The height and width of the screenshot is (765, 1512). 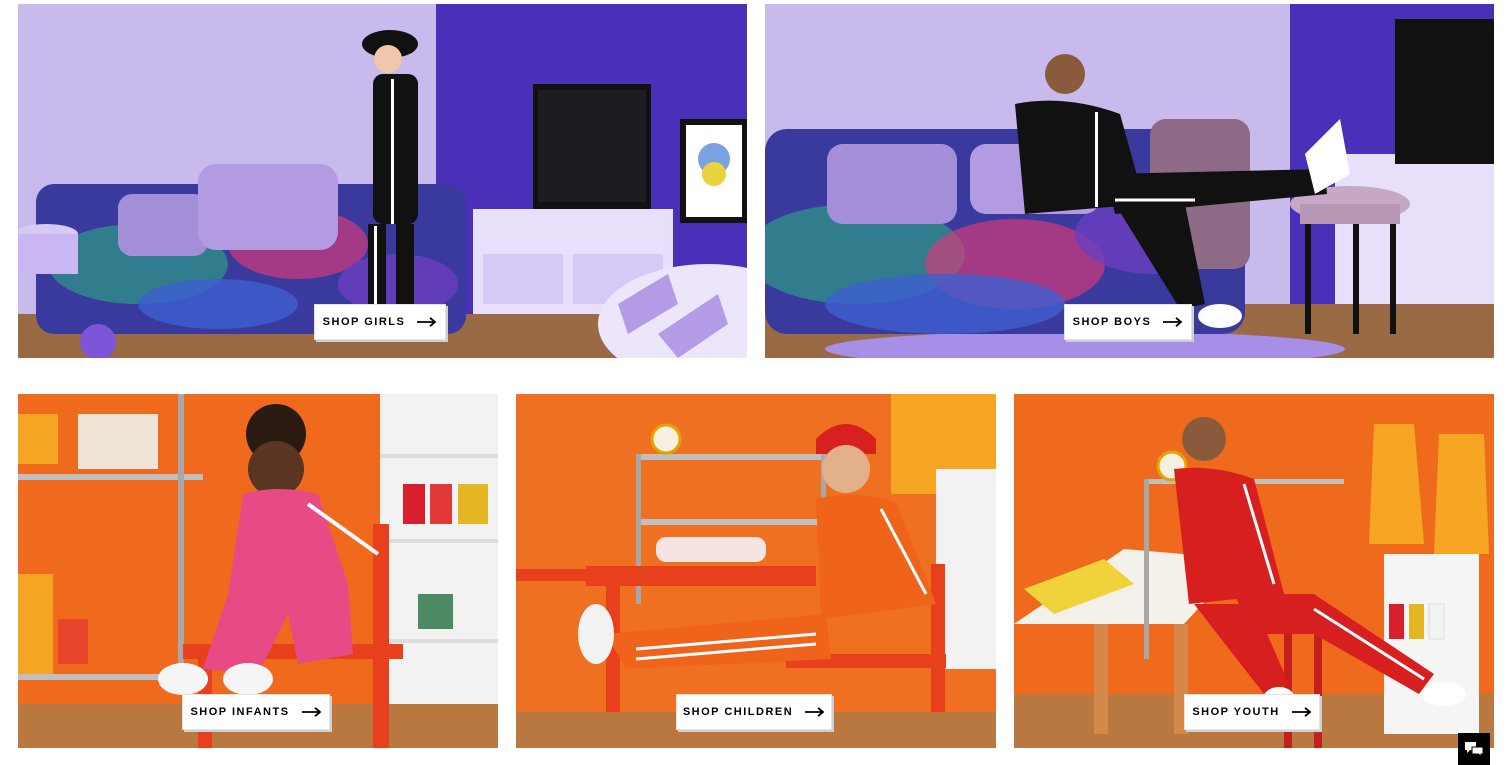 I want to click on shop-boys-label: SHOP BOYS, so click(x=1112, y=322).